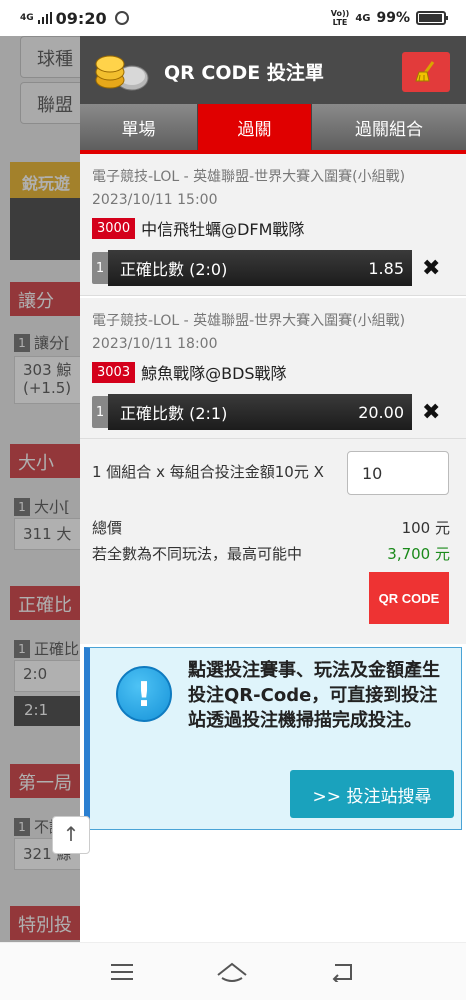 This screenshot has width=466, height=1000. Describe the element at coordinates (260, 268) in the screenshot. I see `selection-bar: 正確比數 (2:0) 1.85` at that location.